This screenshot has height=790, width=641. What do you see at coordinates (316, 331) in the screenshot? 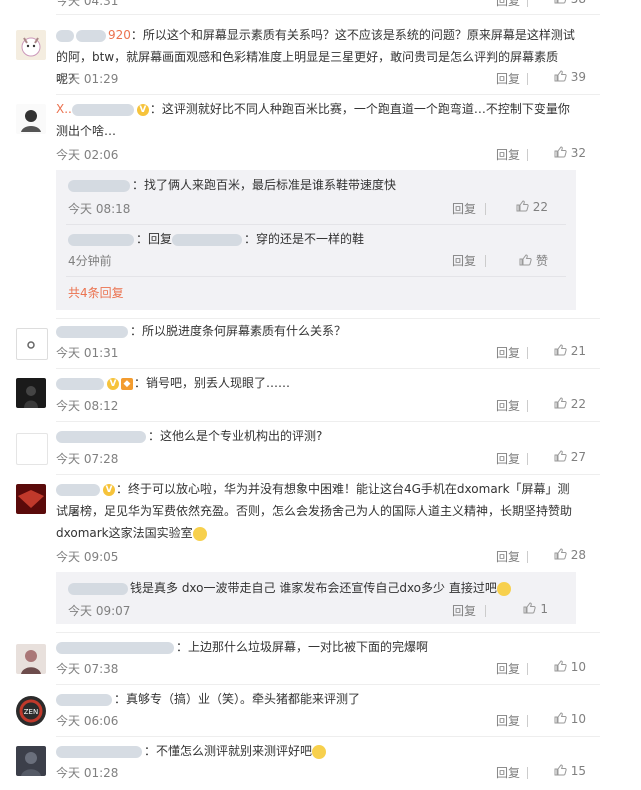
I see `comment-text: ：所以脱进度条何屏幕素质有什么关系？` at bounding box center [316, 331].